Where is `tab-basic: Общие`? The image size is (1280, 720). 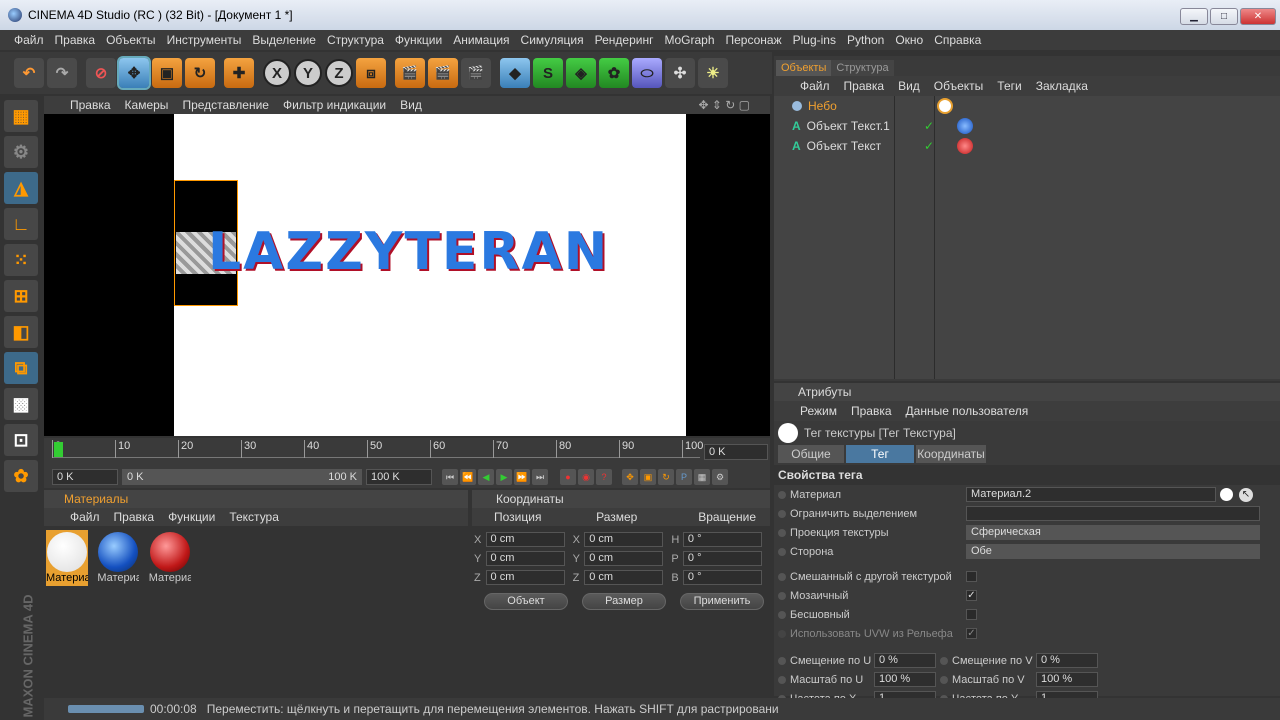 tab-basic: Общие is located at coordinates (811, 454).